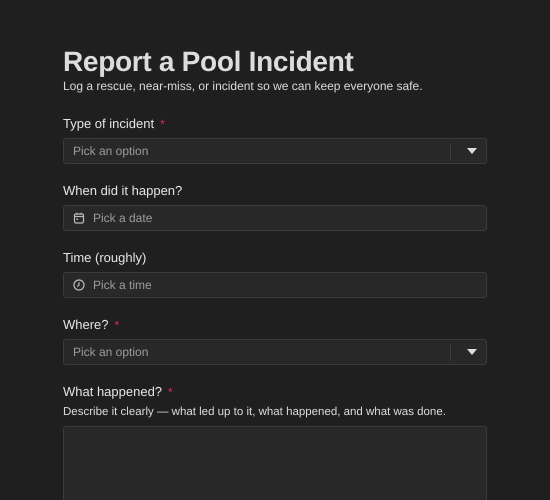  Describe the element at coordinates (104, 257) in the screenshot. I see `field-label: Time (roughly)` at that location.